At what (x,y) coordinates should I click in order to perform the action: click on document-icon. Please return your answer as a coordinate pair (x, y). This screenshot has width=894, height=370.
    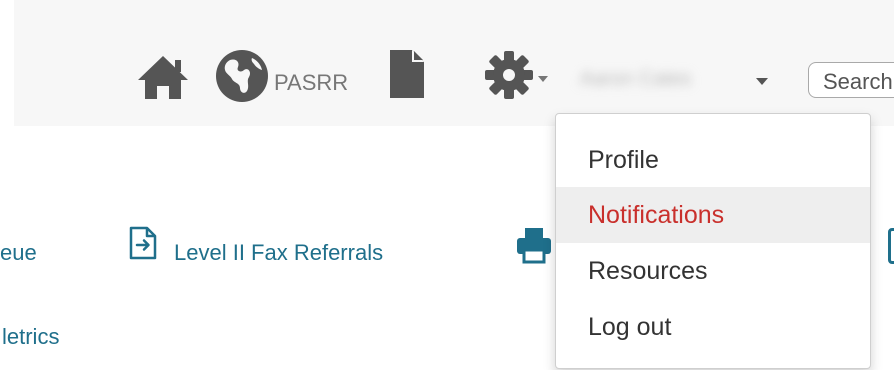
    Looking at the image, I should click on (407, 74).